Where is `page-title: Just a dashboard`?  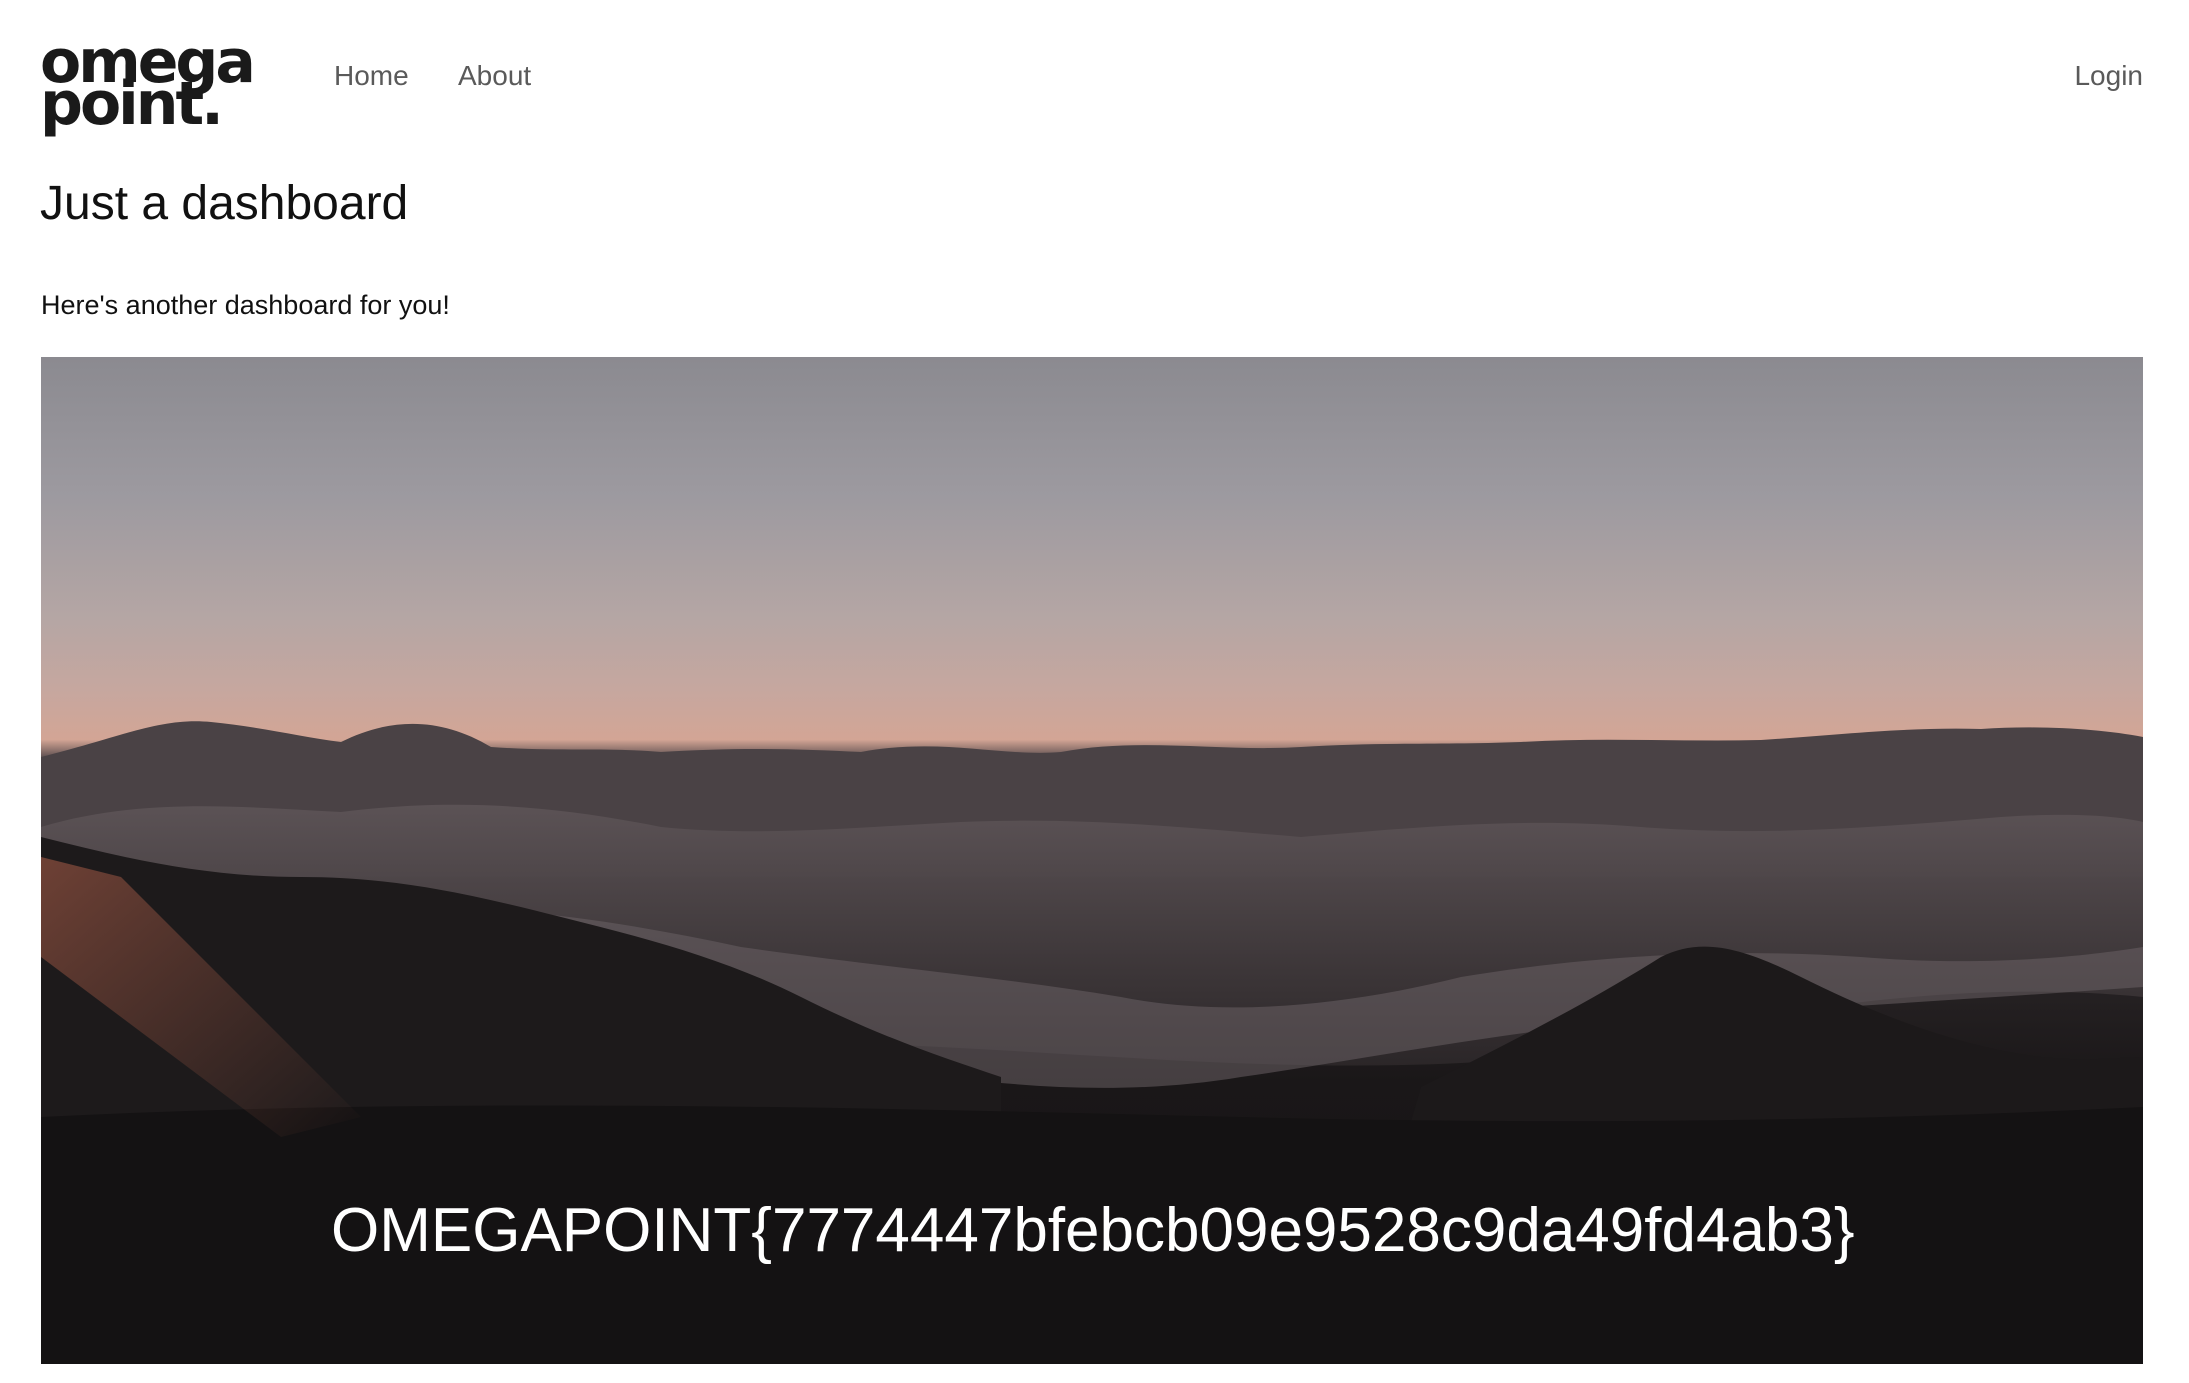
page-title: Just a dashboard is located at coordinates (224, 203).